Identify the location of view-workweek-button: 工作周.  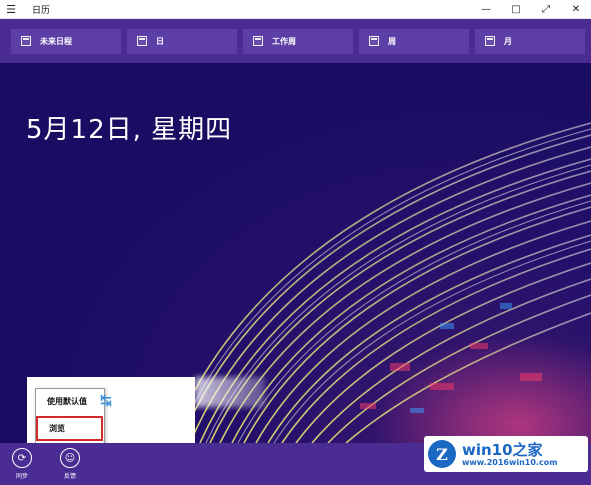
(298, 41).